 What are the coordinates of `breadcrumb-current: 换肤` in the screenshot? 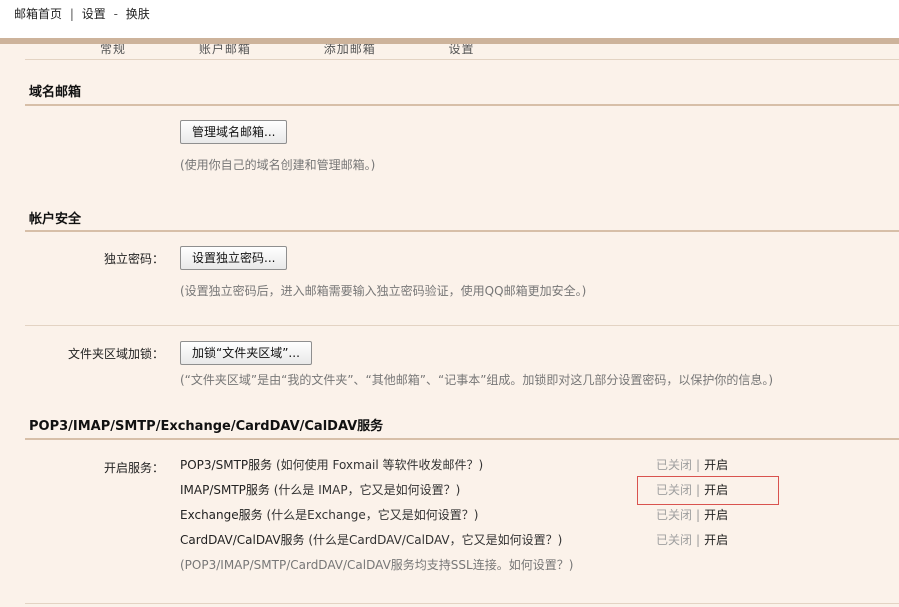 It's located at (137, 14).